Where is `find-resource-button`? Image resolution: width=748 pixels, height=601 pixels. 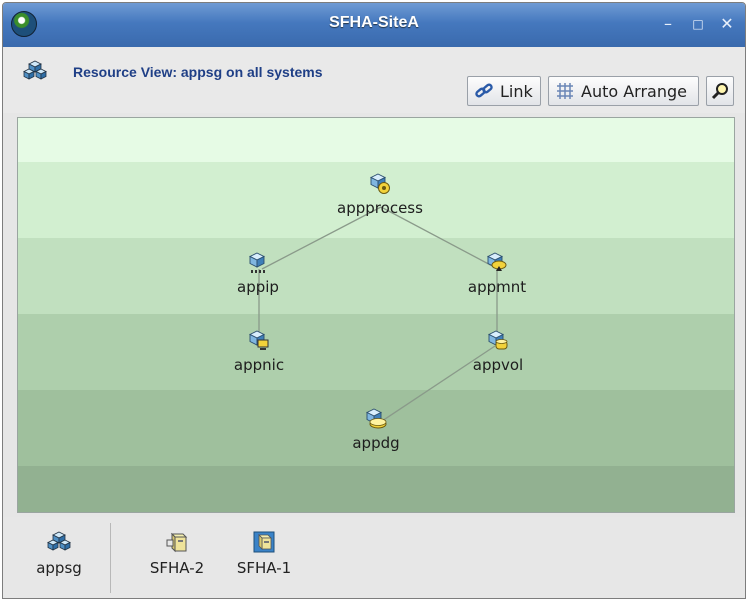
find-resource-button is located at coordinates (720, 91).